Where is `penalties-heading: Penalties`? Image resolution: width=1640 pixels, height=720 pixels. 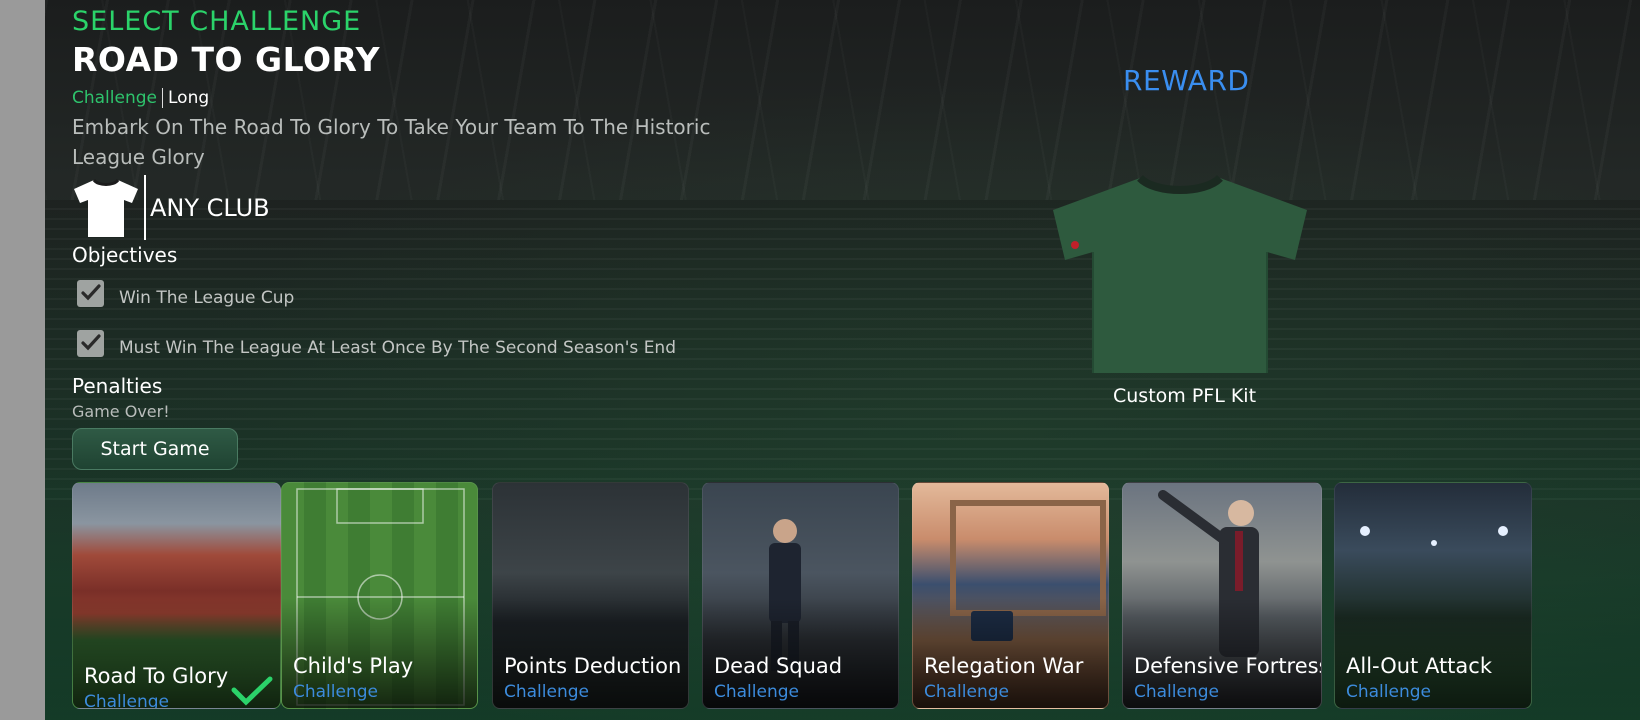 penalties-heading: Penalties is located at coordinates (117, 386).